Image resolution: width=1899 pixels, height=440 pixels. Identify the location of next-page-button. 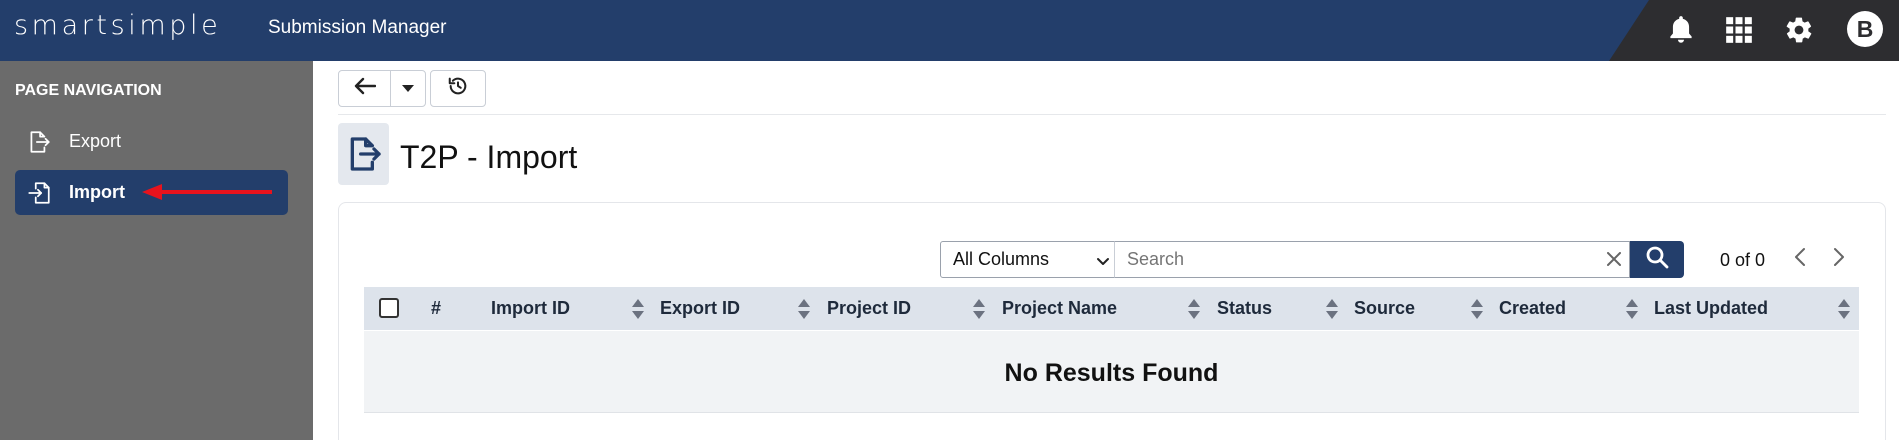
(1839, 259).